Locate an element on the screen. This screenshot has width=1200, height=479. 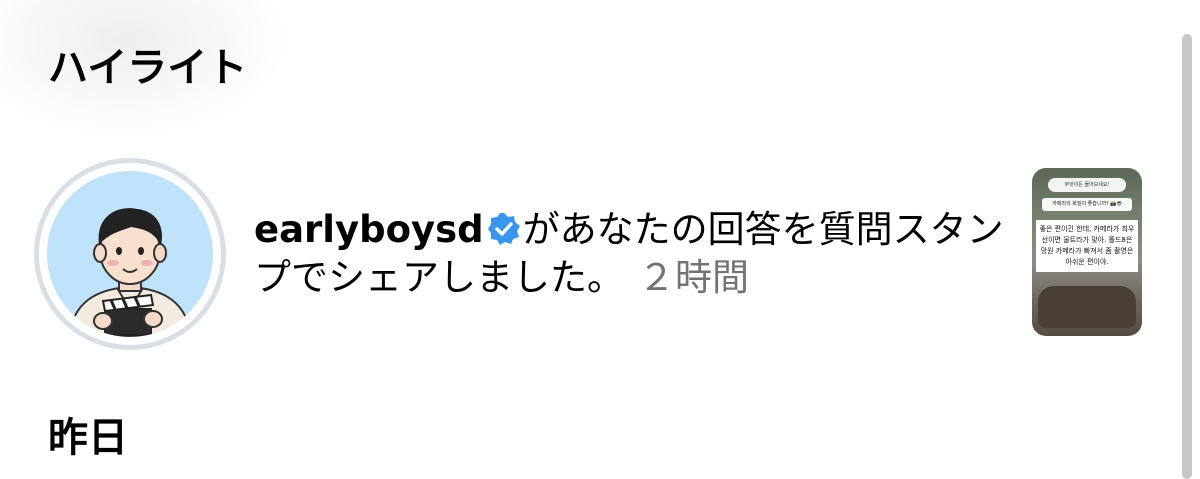
timestamp: ２時間 is located at coordinates (693, 277).